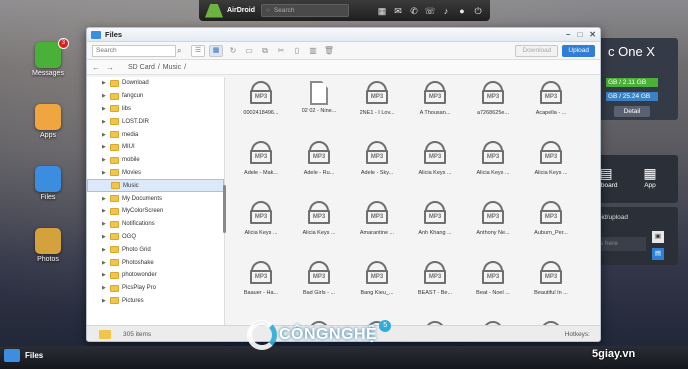  Describe the element at coordinates (305, 10) in the screenshot. I see `top-search-input: ○ Search` at that location.